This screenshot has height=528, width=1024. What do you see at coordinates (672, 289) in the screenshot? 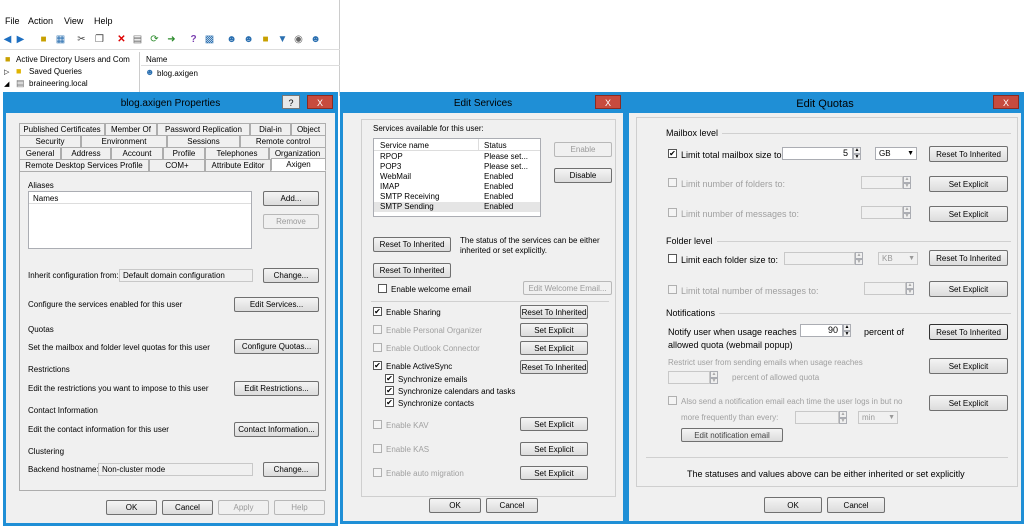
I see `limit-total-messages-checkbox` at bounding box center [672, 289].